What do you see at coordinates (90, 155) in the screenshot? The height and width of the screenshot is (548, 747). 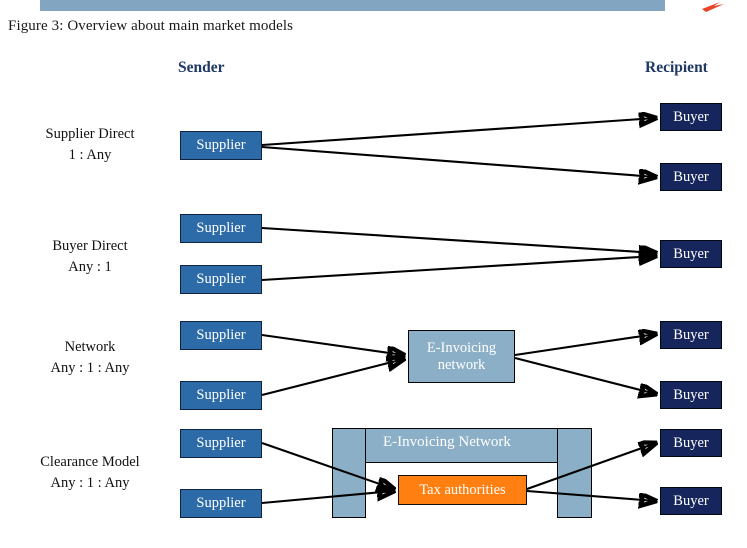 I see `row-ratio: 1 : Any` at bounding box center [90, 155].